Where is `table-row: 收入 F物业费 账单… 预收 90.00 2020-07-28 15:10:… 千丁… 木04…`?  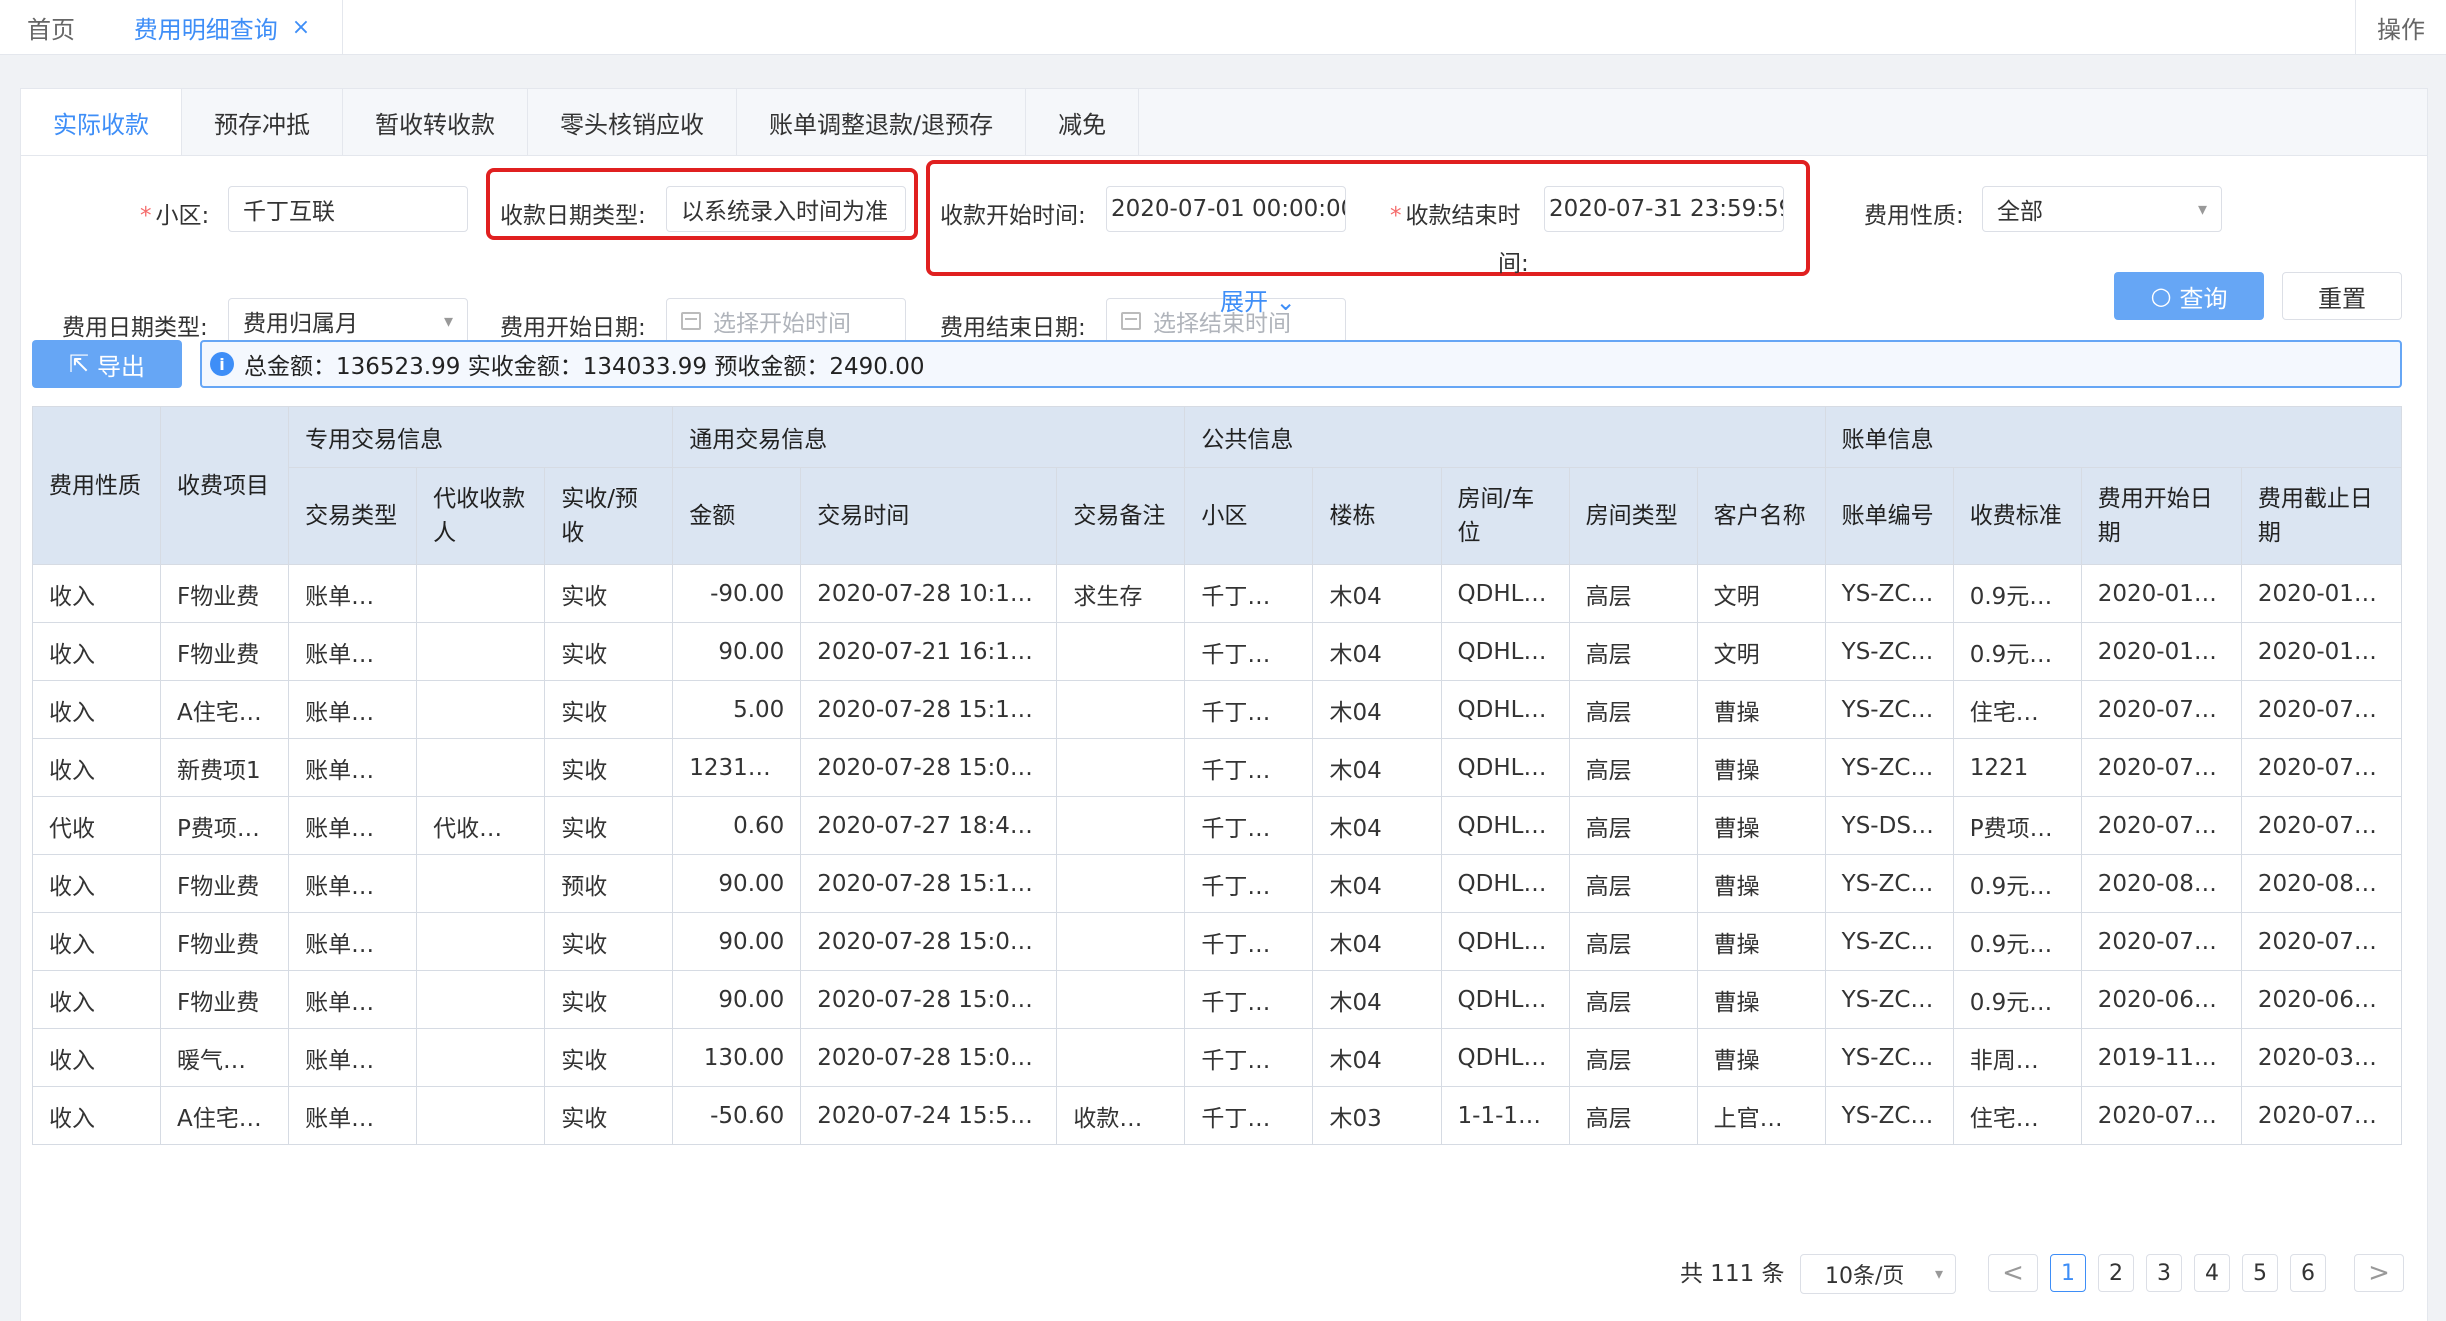
table-row: 收入 F物业费 账单… 预收 90.00 2020-07-28 15:10:… 千丁… 木04… is located at coordinates (1217, 883).